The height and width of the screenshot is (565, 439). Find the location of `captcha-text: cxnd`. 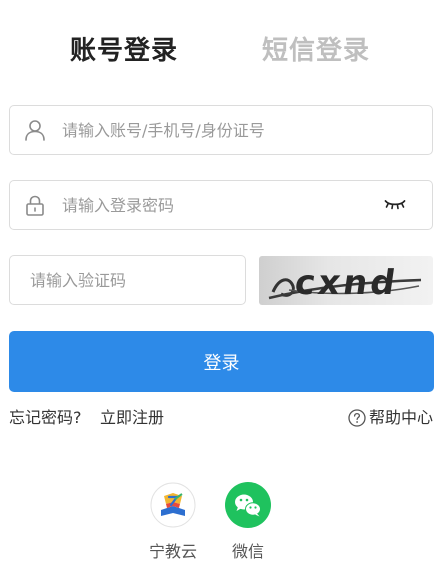

captcha-text: cxnd is located at coordinates (346, 283).